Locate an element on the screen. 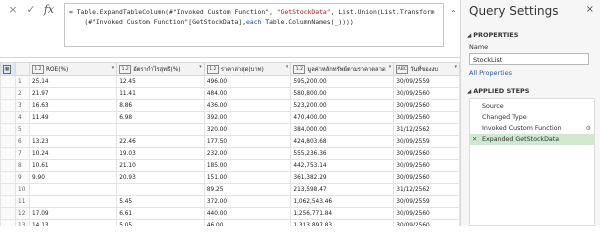 The image size is (600, 240). table-cell: 13.23 is located at coordinates (73, 141).